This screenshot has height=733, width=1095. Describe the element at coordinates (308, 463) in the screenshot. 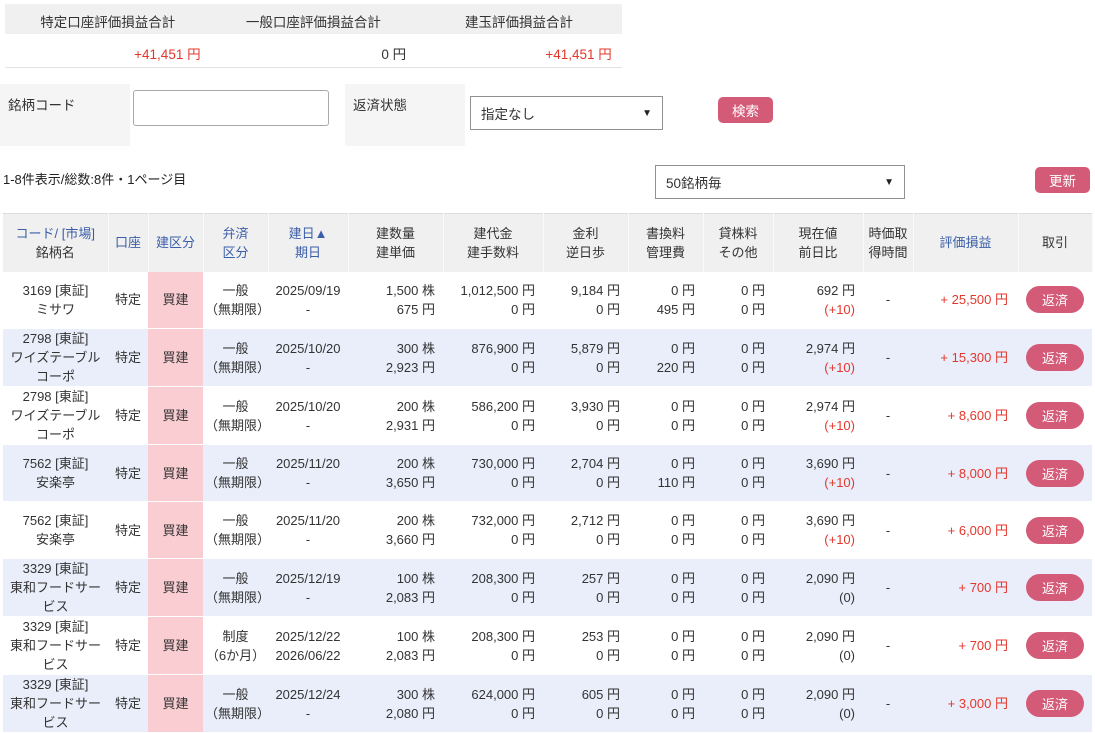

I see `open-date: 2025/11/20` at that location.